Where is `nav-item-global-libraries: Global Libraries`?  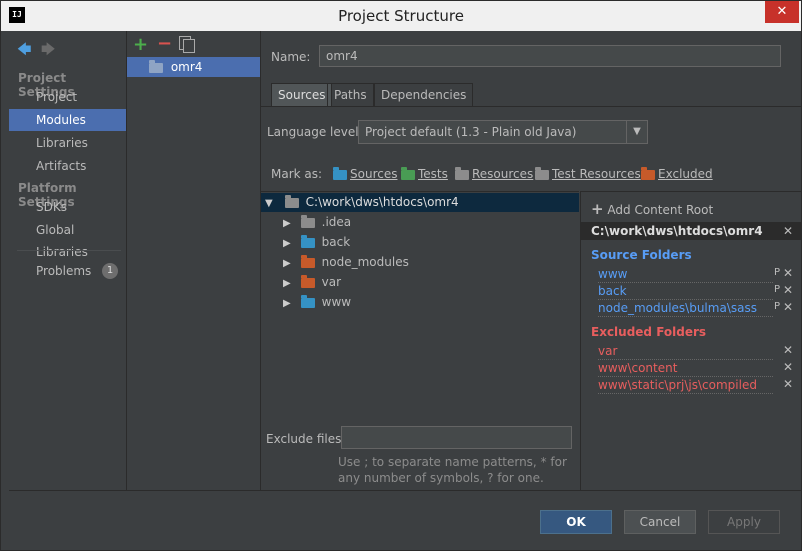
nav-item-global-libraries: Global Libraries is located at coordinates (67, 239).